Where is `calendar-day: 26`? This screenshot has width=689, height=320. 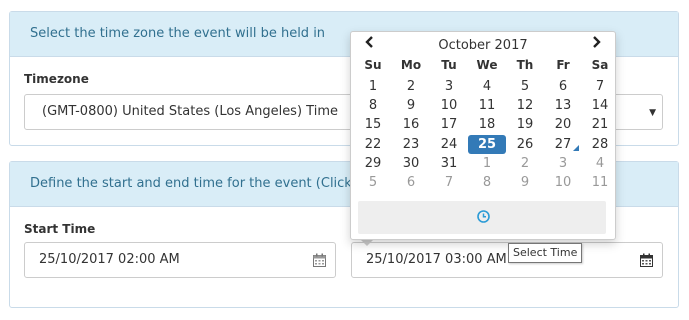
calendar-day: 26 is located at coordinates (525, 144).